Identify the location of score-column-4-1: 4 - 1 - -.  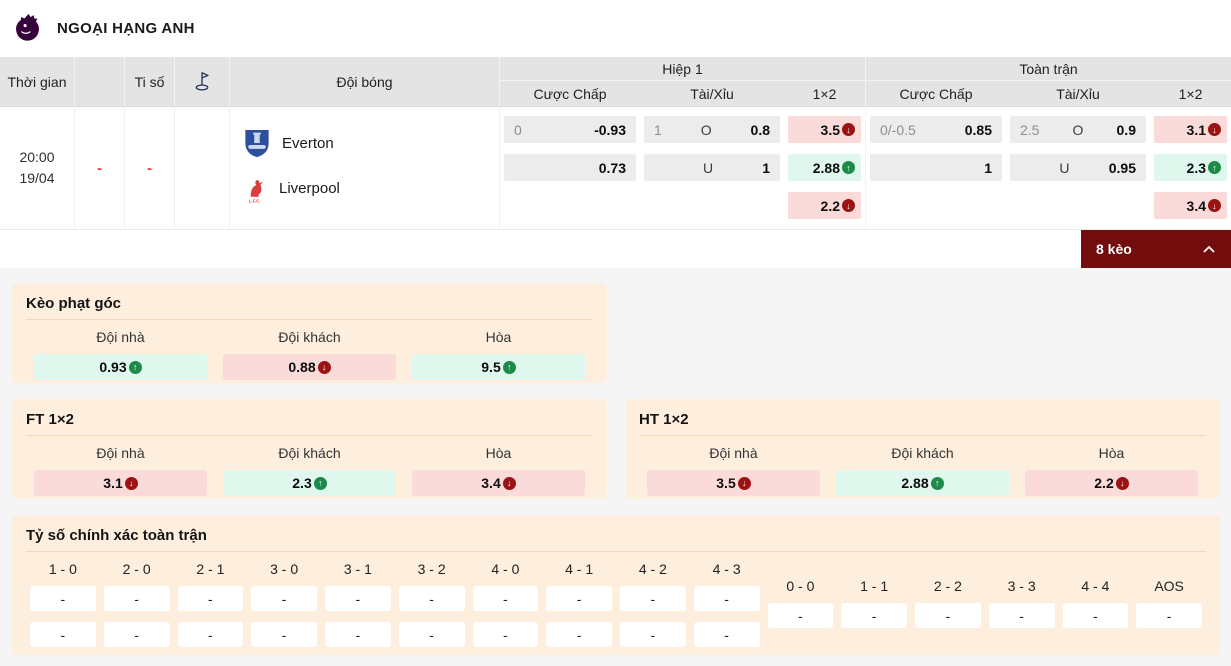
(579, 609).